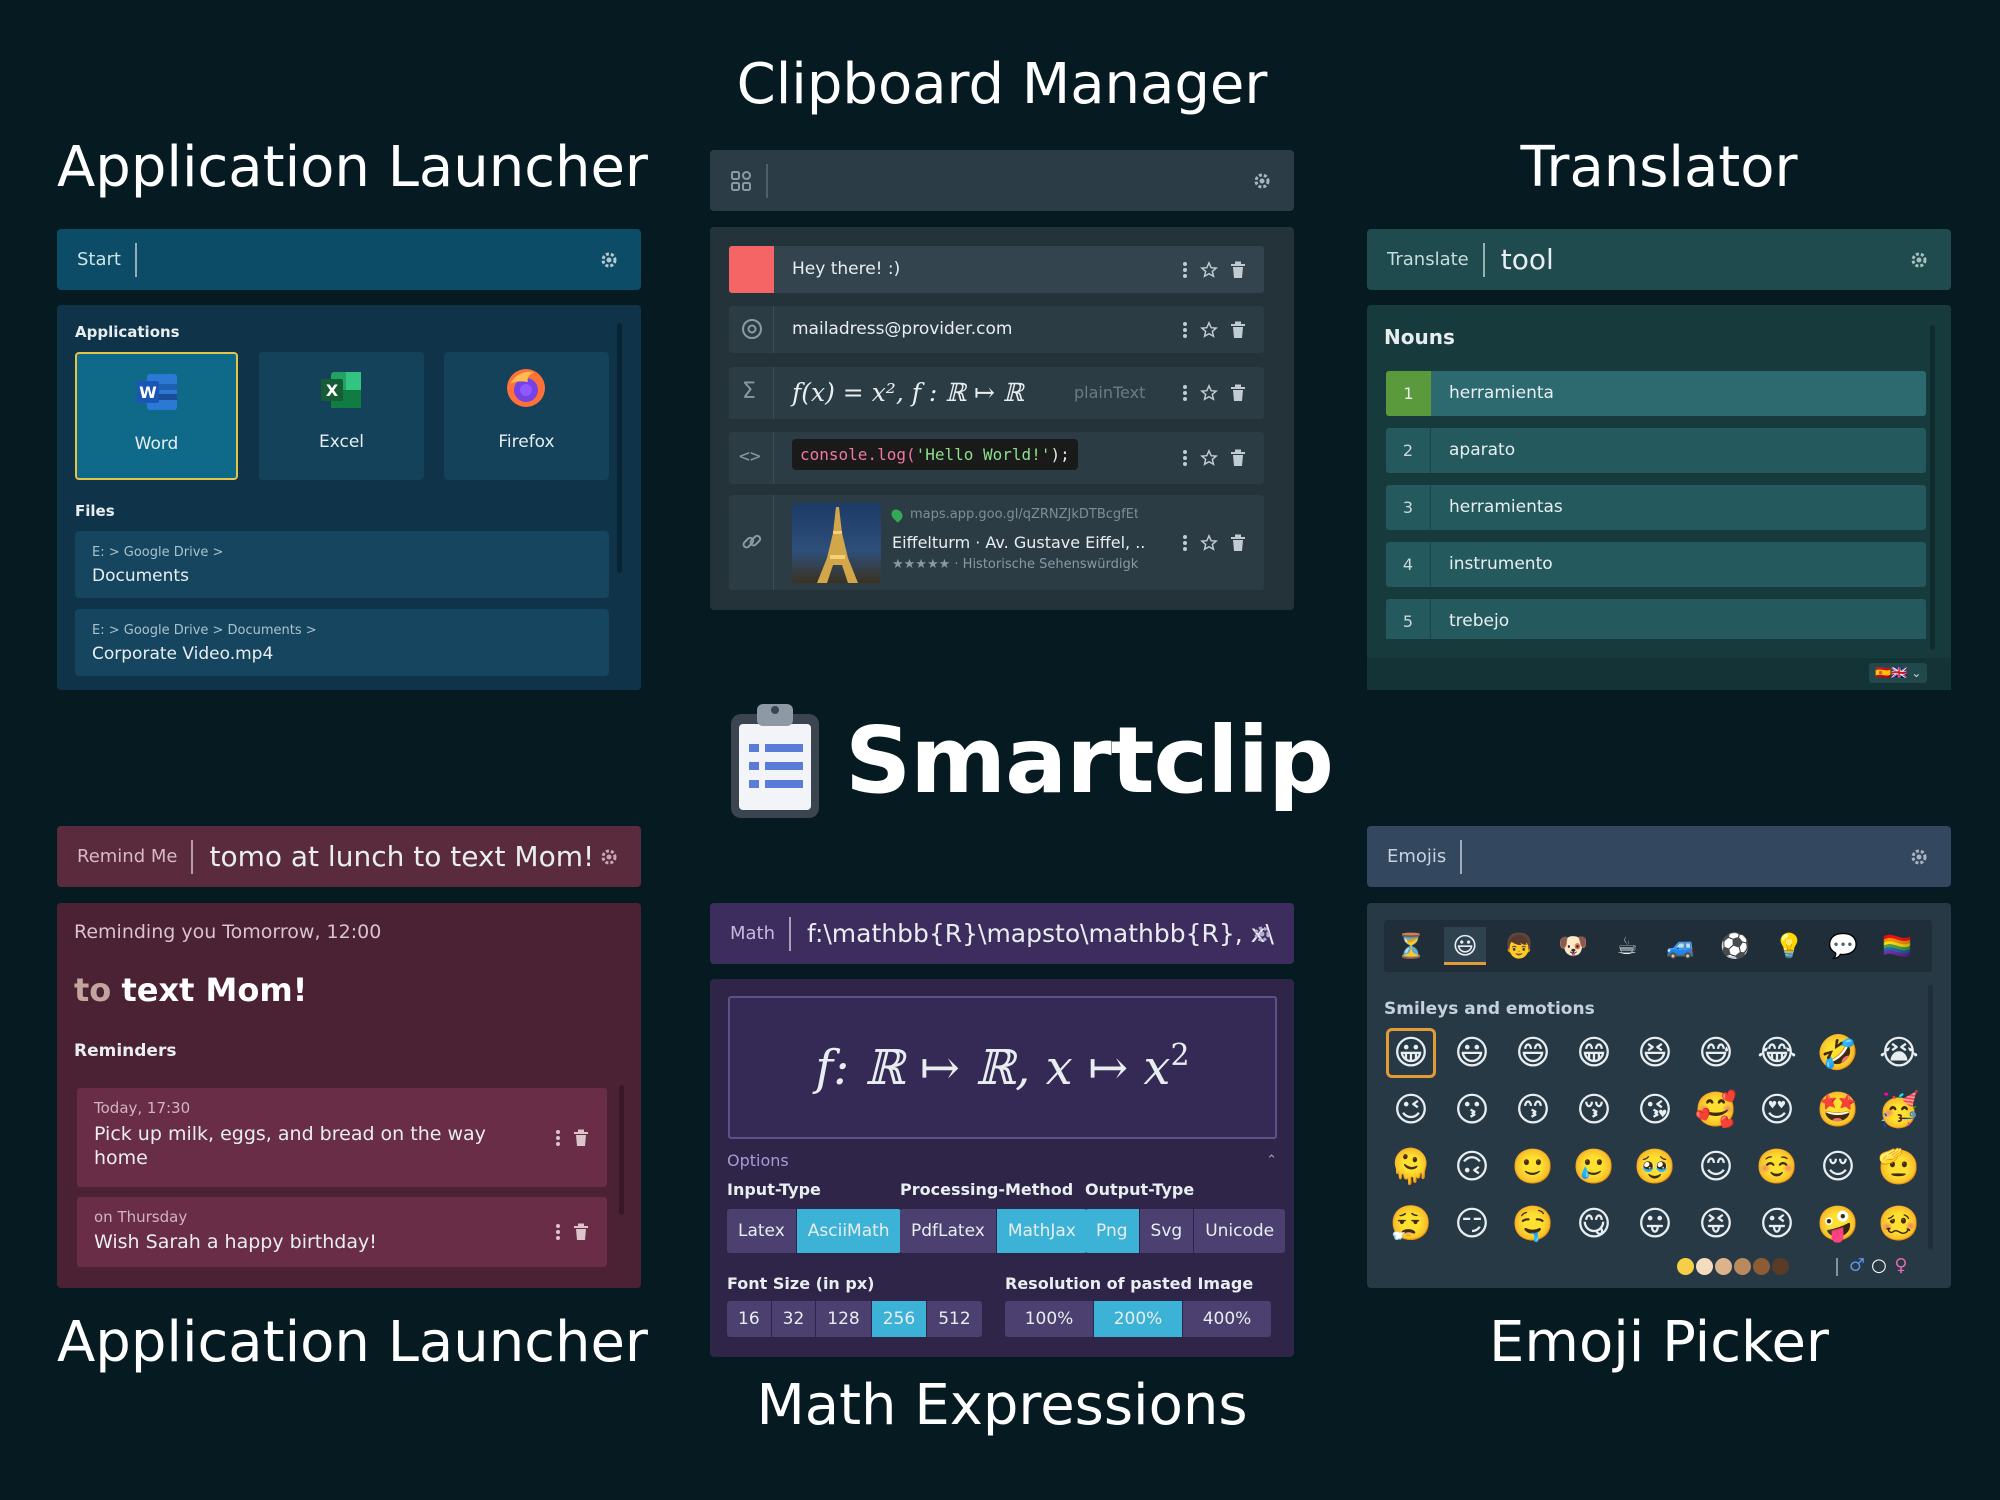 The height and width of the screenshot is (1500, 2000). What do you see at coordinates (1899, 1110) in the screenshot?
I see `emoji-cell: 🥳` at bounding box center [1899, 1110].